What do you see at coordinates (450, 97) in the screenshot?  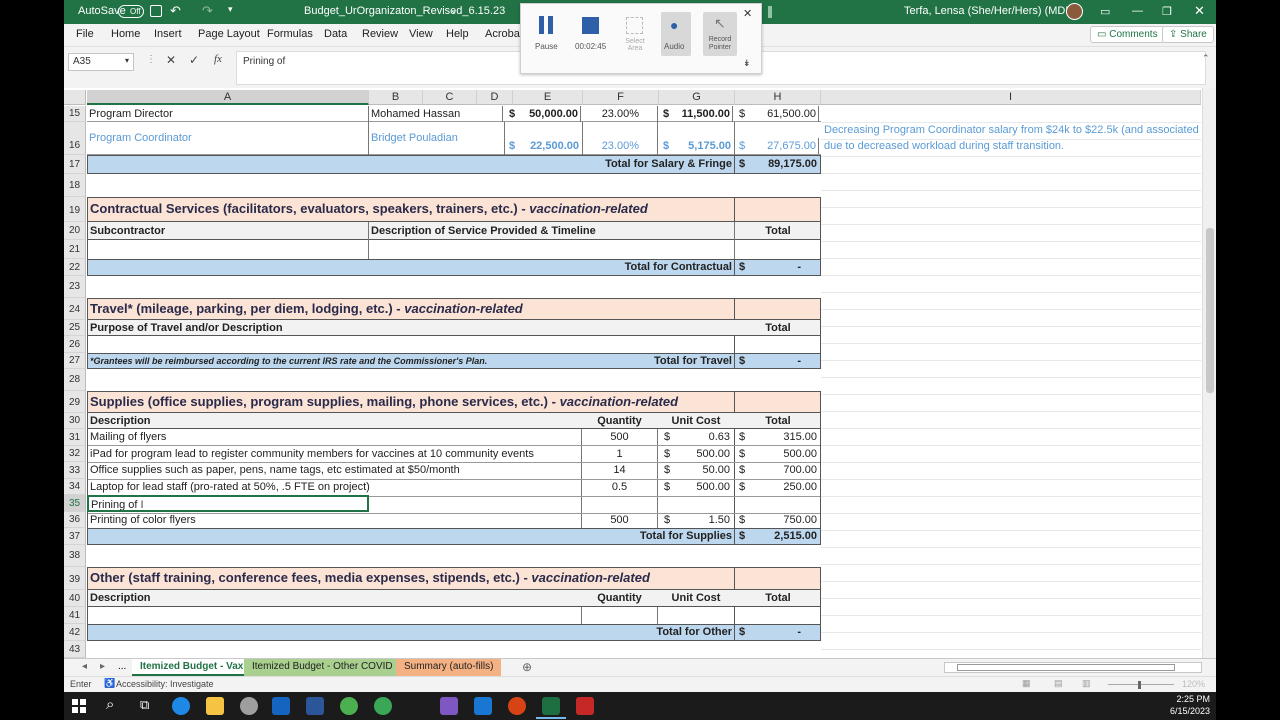 I see `column-header-c: C` at bounding box center [450, 97].